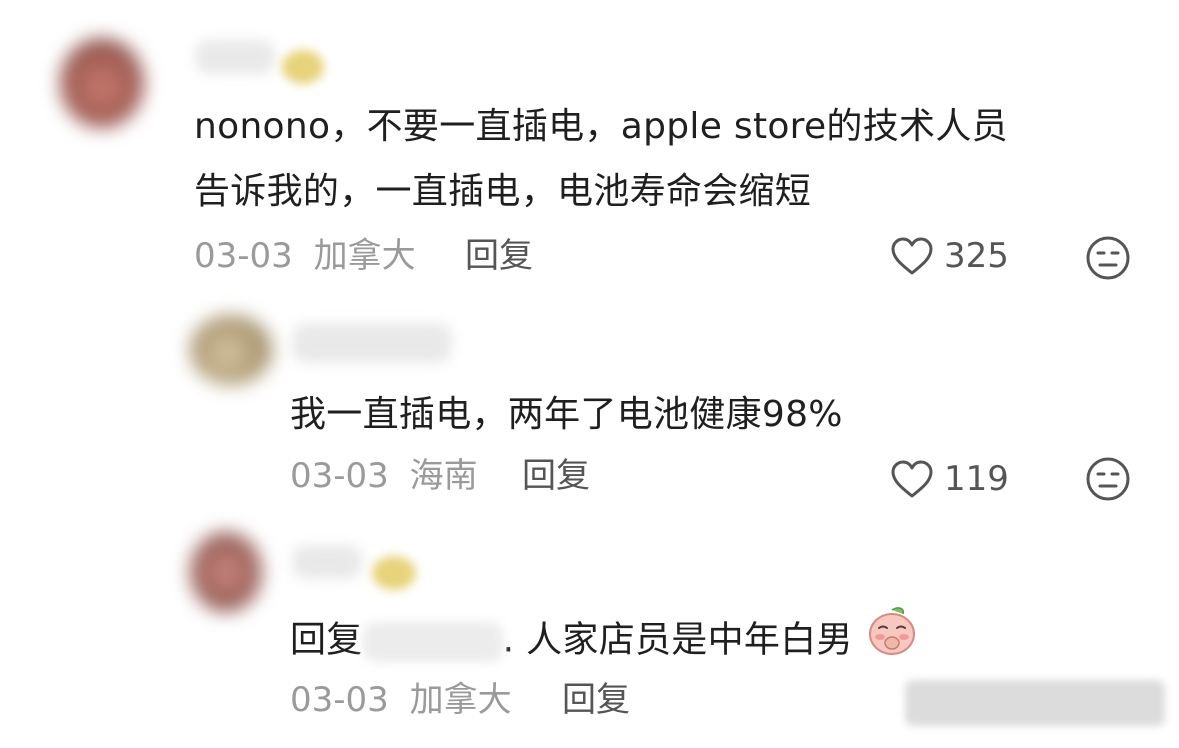 The width and height of the screenshot is (1179, 748). I want to click on comment-text: 回复 . 人家店员是中年白男, so click(604, 641).